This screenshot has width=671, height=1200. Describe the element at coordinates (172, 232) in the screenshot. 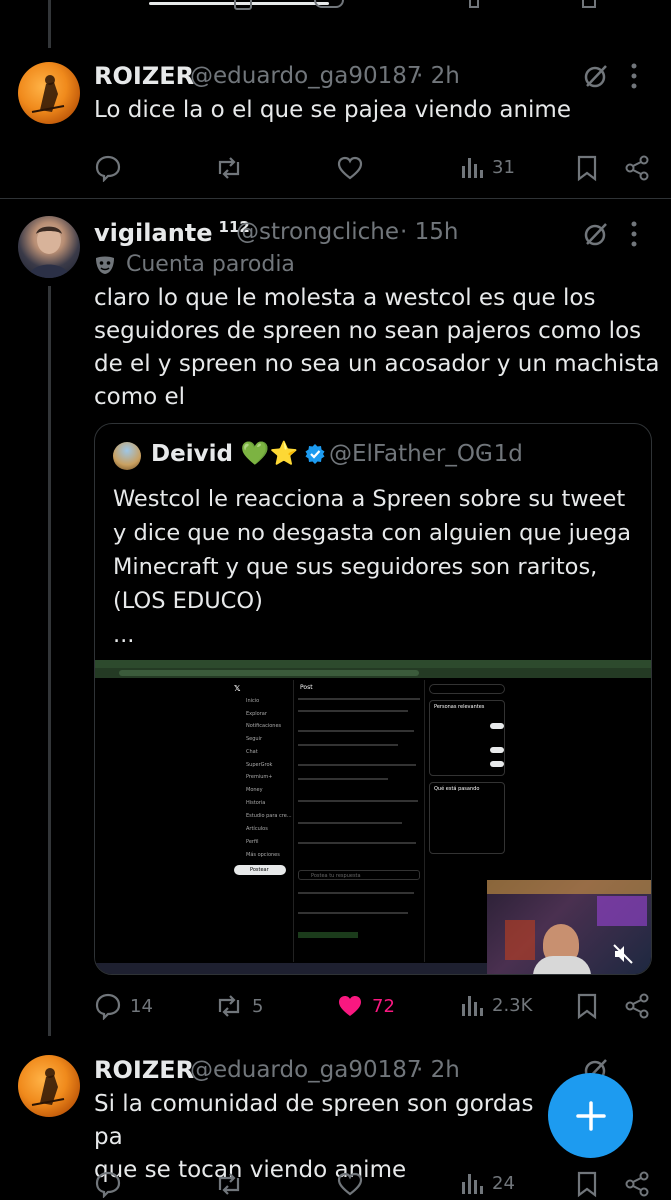

I see `author-name: vigilante 112` at that location.